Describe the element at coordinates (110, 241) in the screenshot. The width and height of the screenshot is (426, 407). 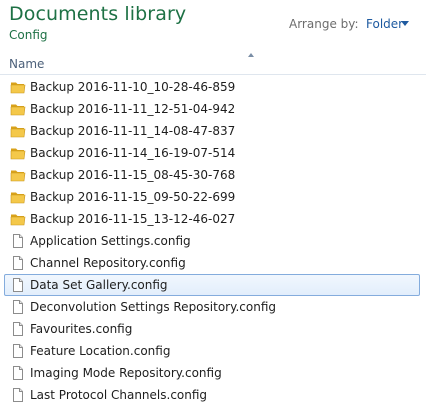
I see `list-item-label: Application Settings.config` at that location.